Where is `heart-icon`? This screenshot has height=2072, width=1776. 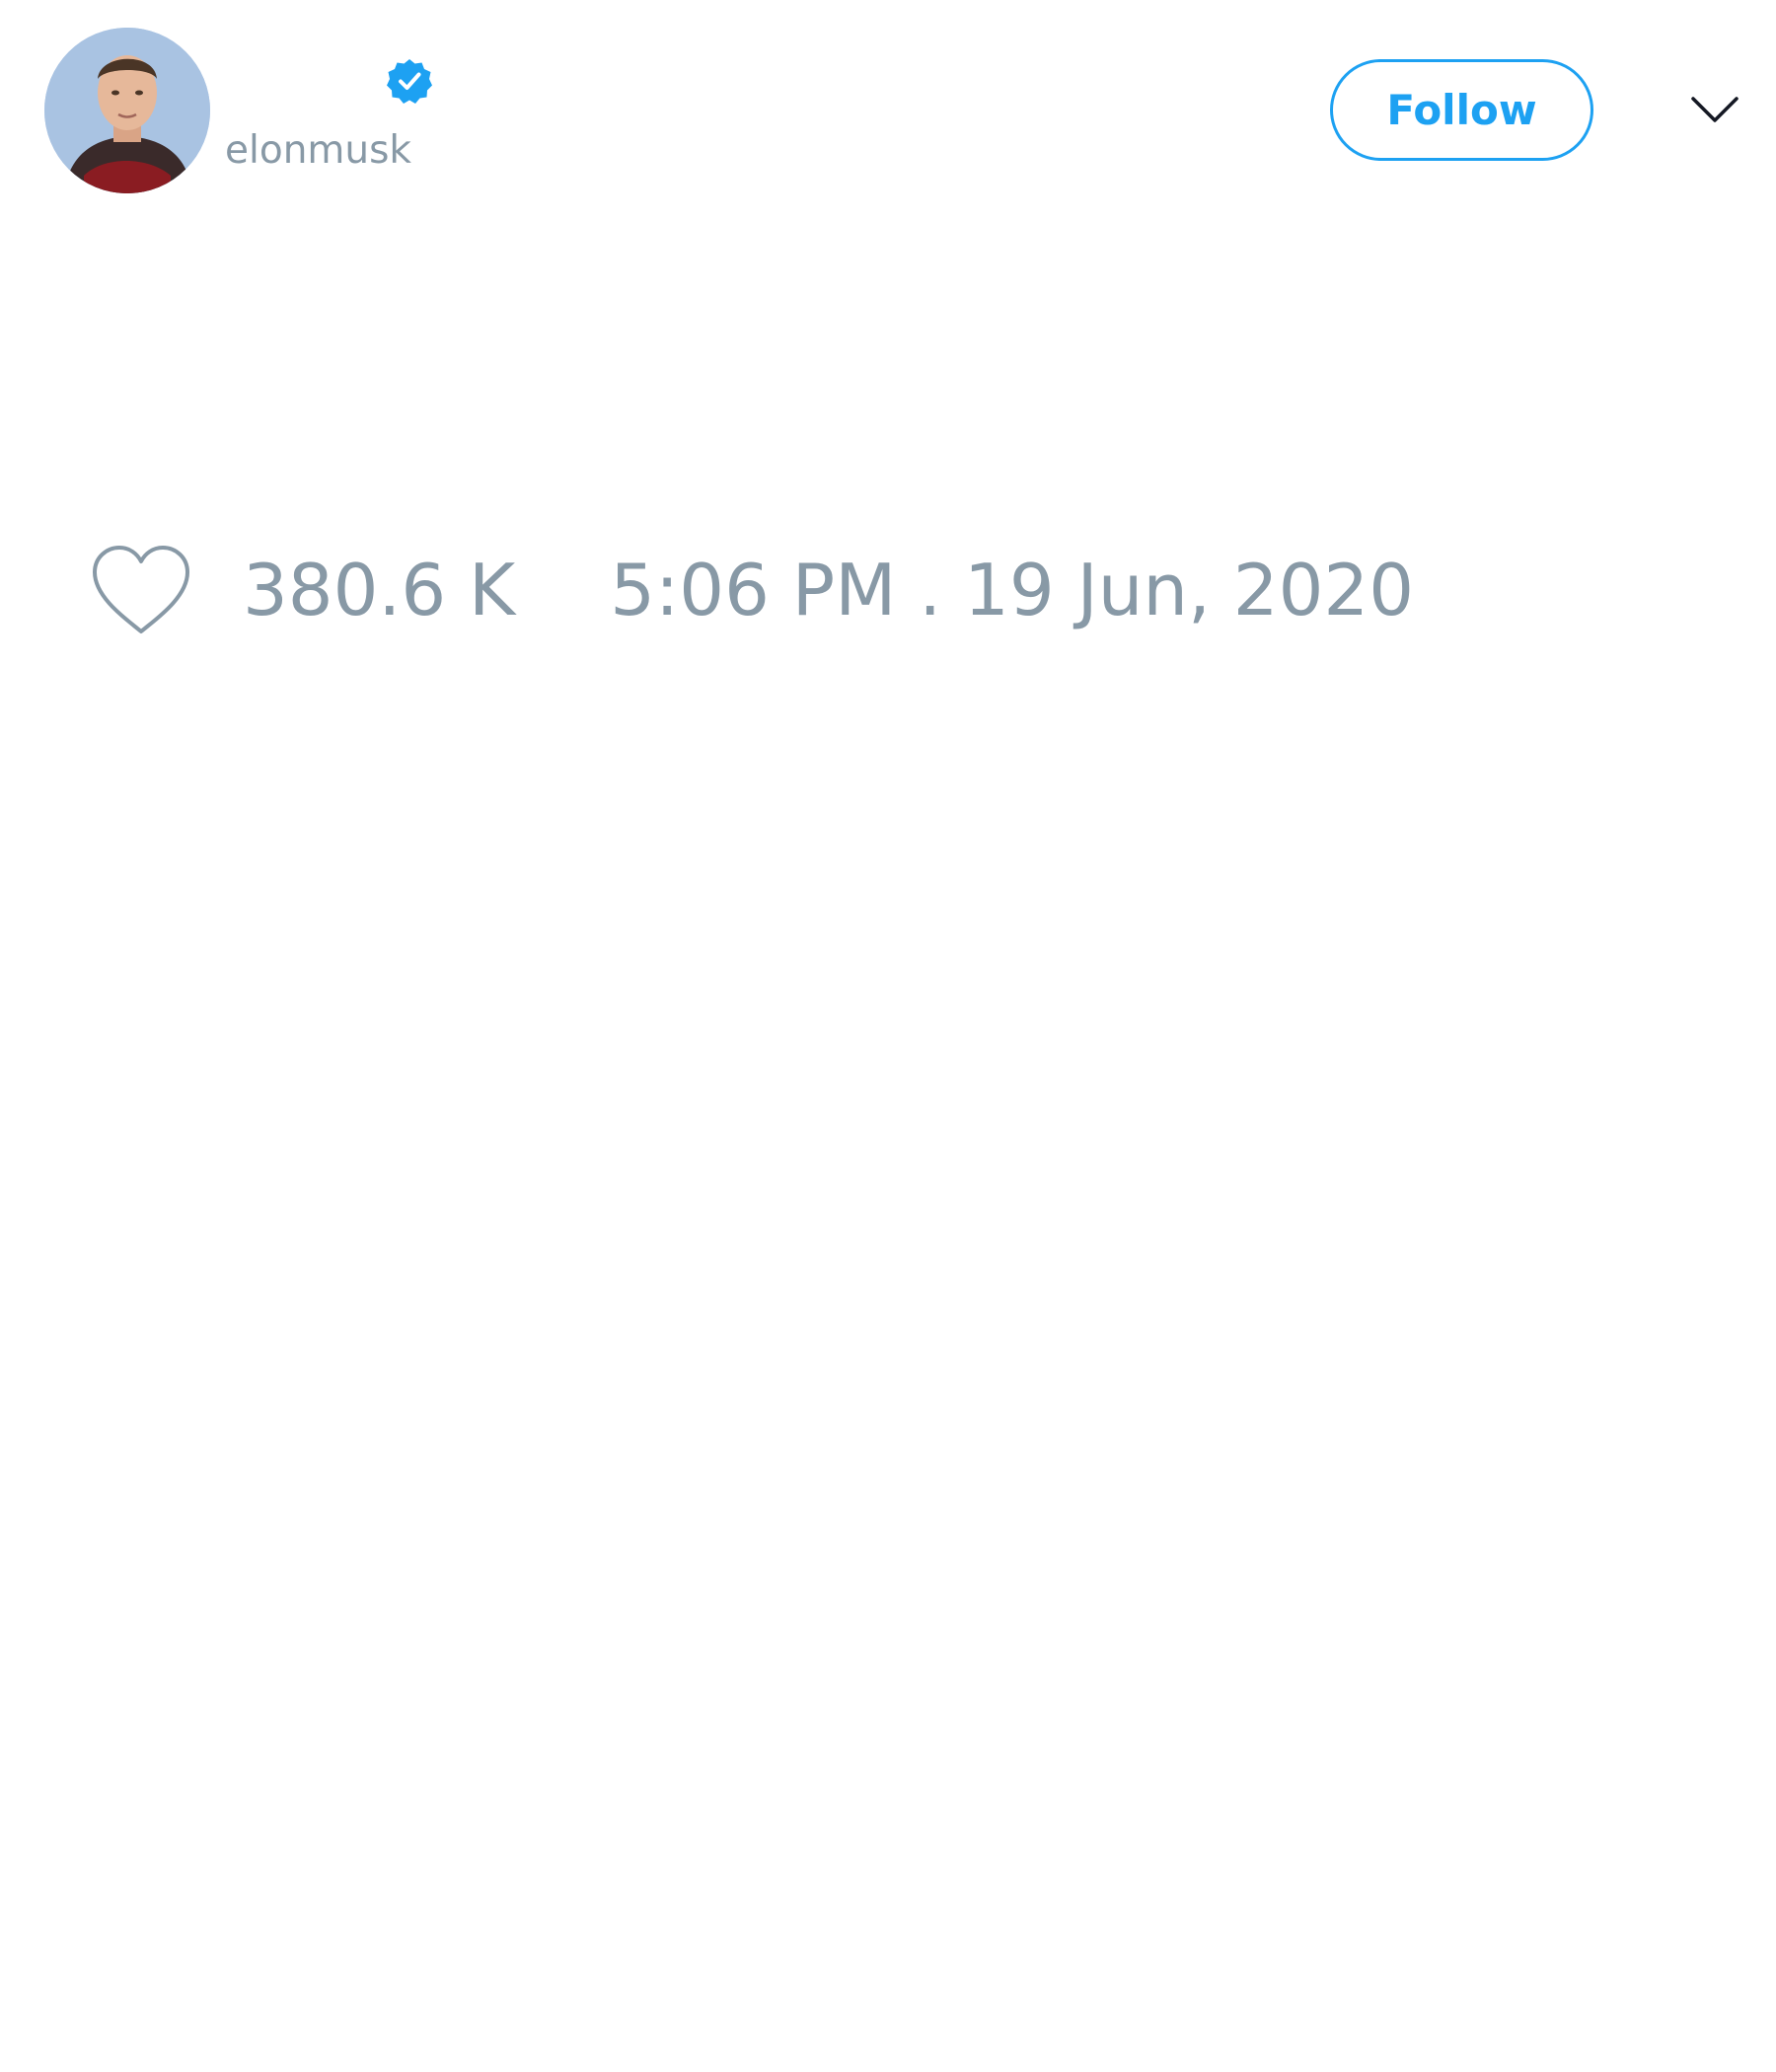 heart-icon is located at coordinates (141, 590).